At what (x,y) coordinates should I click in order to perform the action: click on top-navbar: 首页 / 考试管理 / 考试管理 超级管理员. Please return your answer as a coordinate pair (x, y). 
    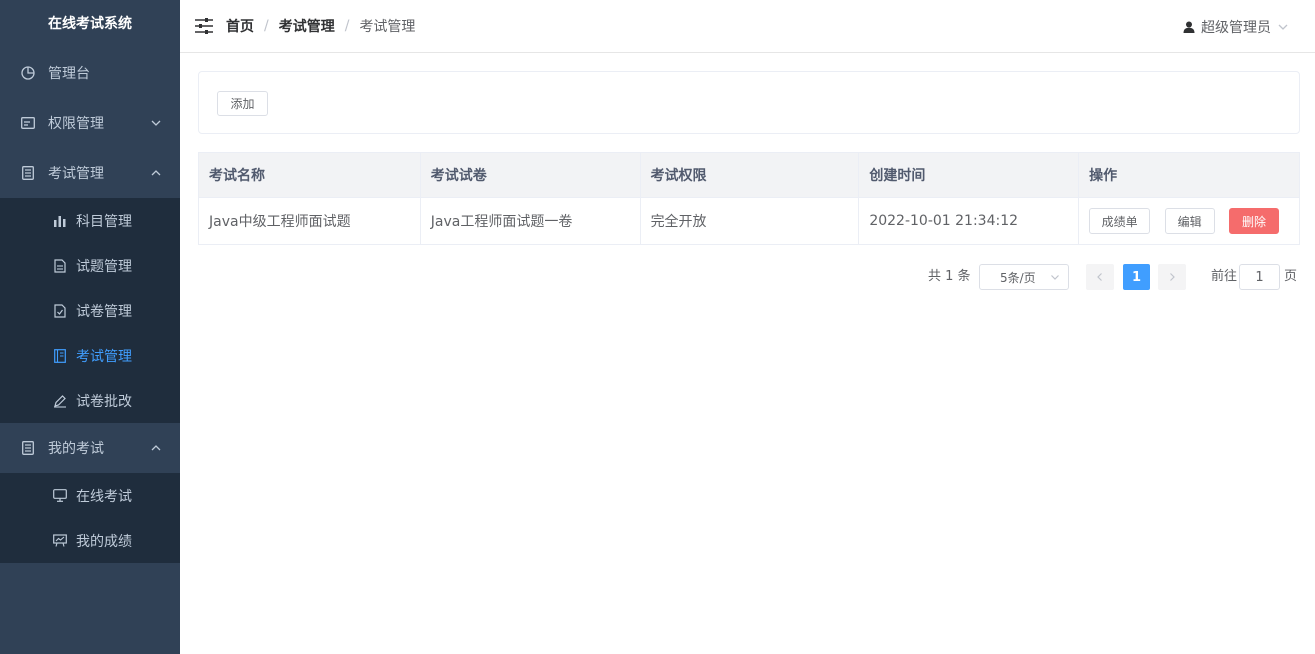
    Looking at the image, I should click on (747, 26).